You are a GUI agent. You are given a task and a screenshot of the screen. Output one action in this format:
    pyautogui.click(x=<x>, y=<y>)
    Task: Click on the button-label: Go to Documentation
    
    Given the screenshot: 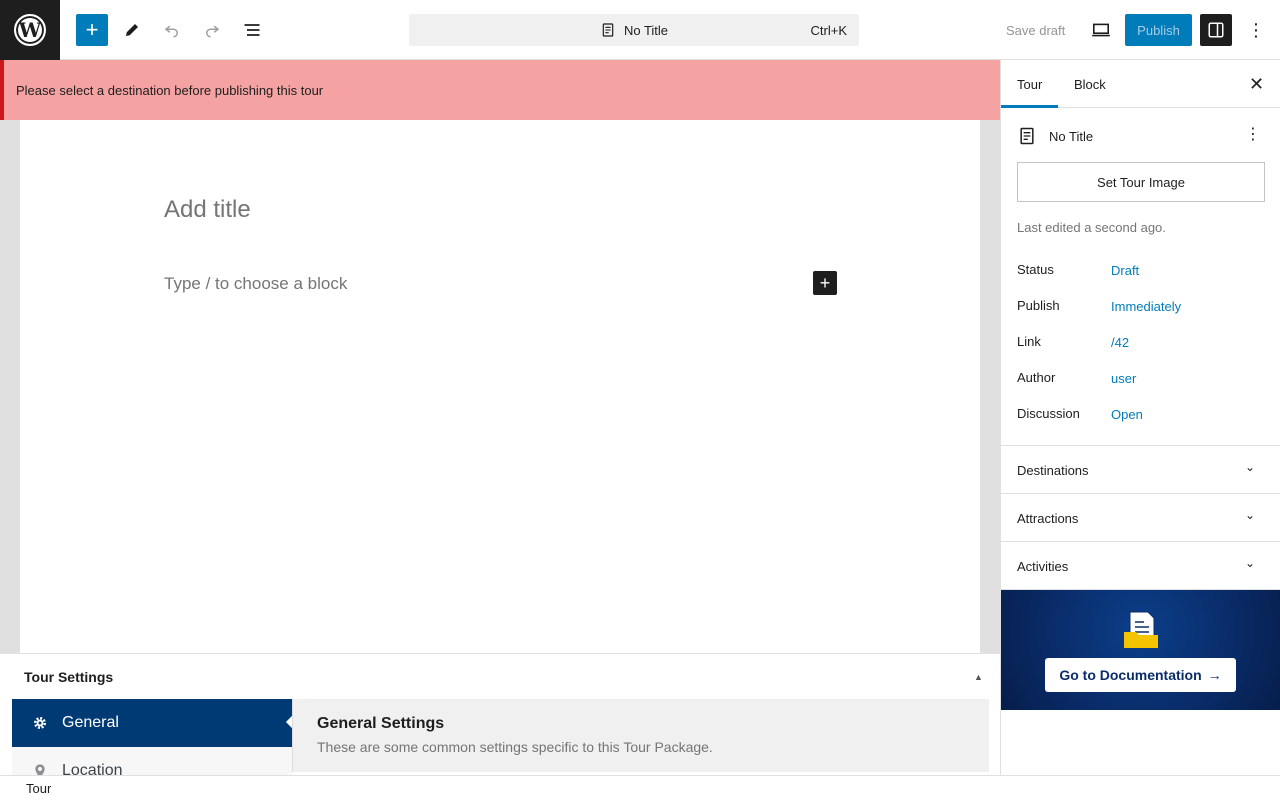 What is the action you would take?
    pyautogui.click(x=1130, y=675)
    